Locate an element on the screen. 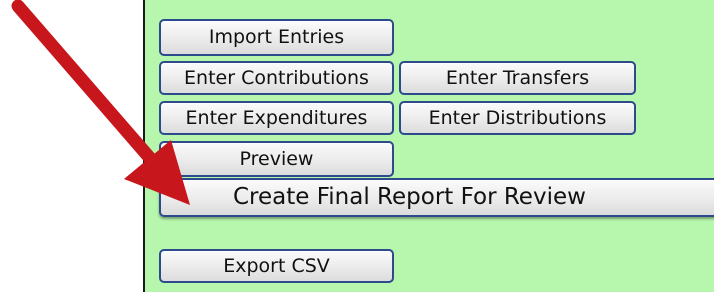 The width and height of the screenshot is (714, 292). enter-expenditures-button: Enter Expenditures is located at coordinates (276, 118).